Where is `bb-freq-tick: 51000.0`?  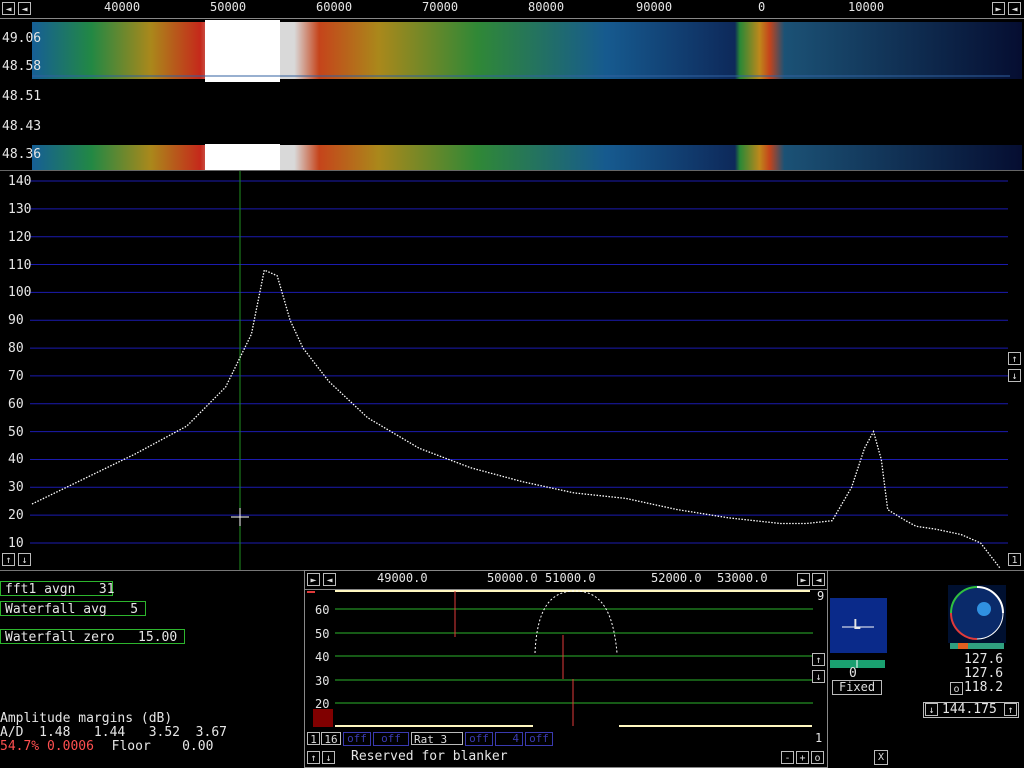
bb-freq-tick: 51000.0 is located at coordinates (570, 578).